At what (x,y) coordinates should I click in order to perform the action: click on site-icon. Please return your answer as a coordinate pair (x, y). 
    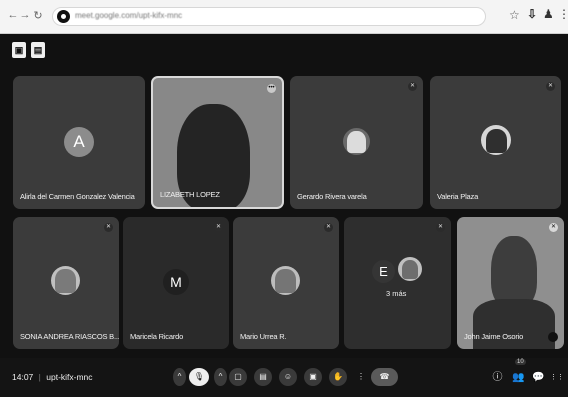
    Looking at the image, I should click on (63, 16).